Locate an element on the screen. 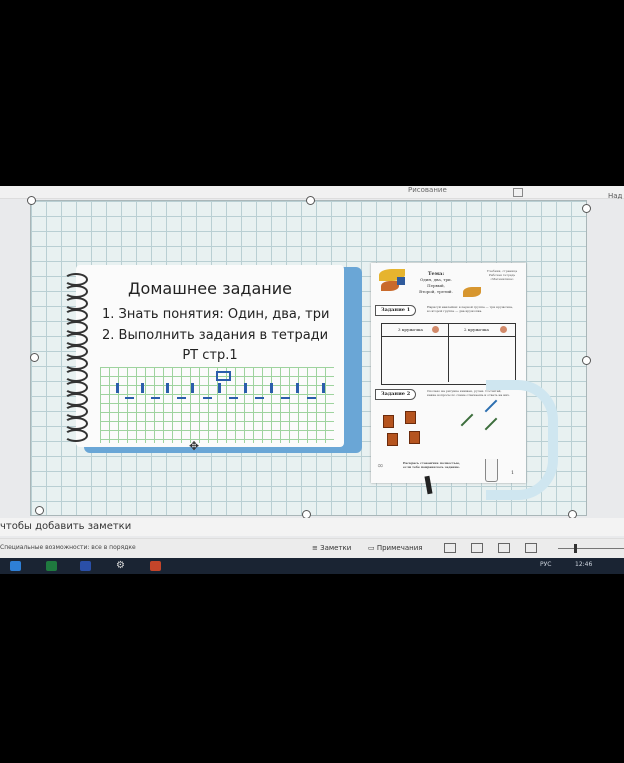 The width and height of the screenshot is (624, 763). comments-button: ▭ Примечания is located at coordinates (395, 548).